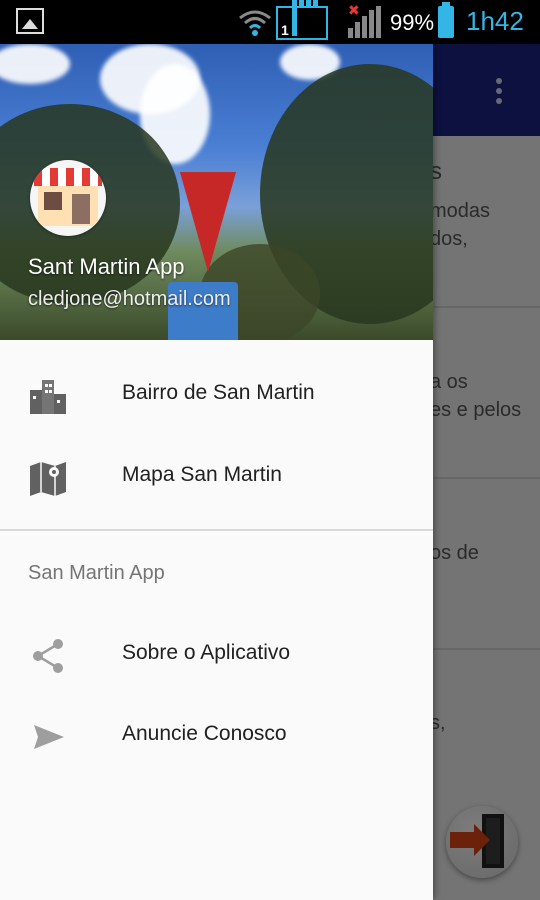 This screenshot has height=900, width=540. Describe the element at coordinates (412, 22) in the screenshot. I see `battery-percent: 99%` at that location.